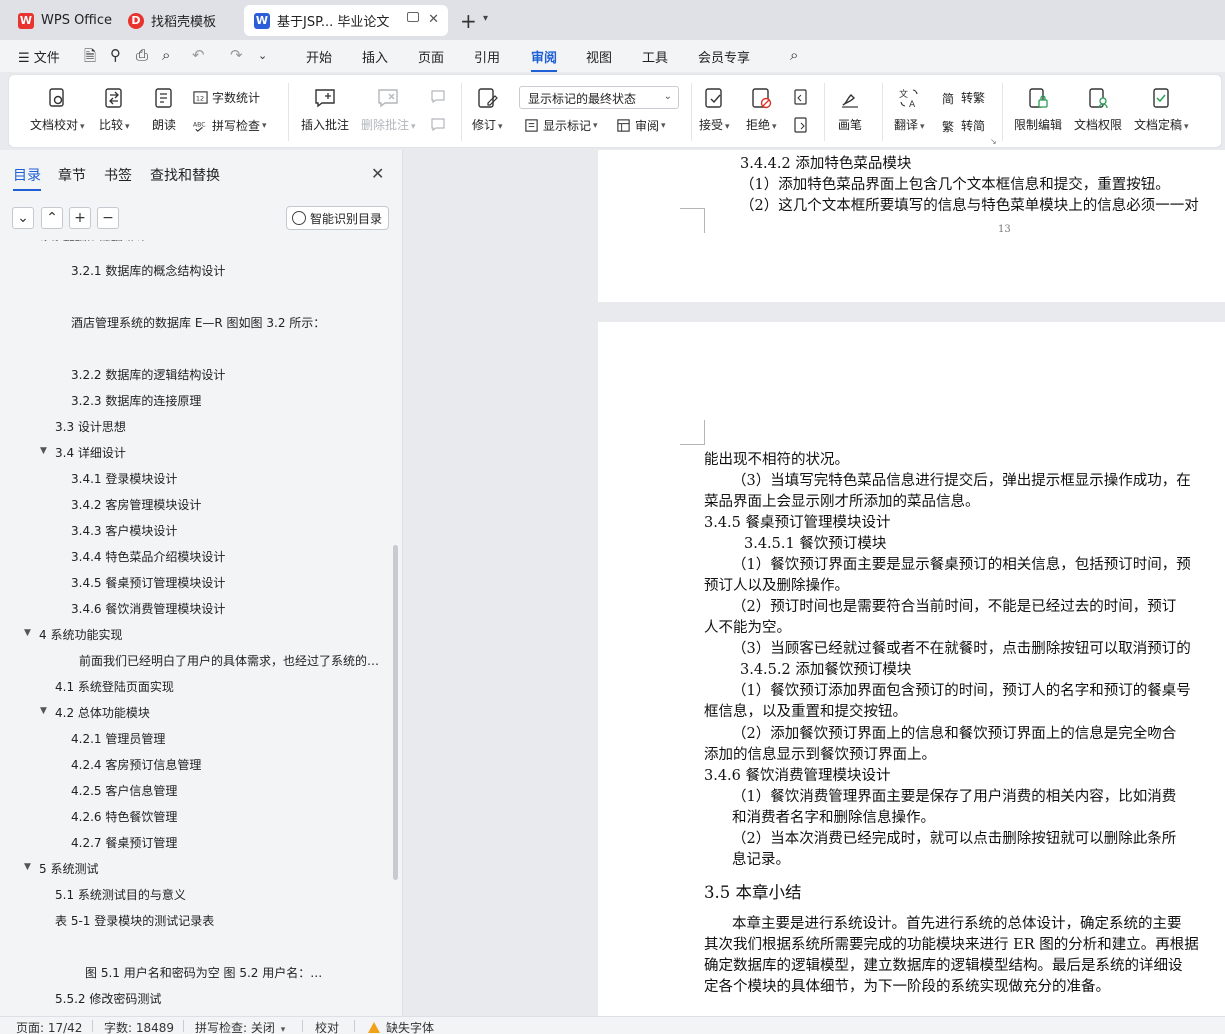  What do you see at coordinates (23, 218) in the screenshot?
I see `collapse-toc-button: ⌄` at bounding box center [23, 218].